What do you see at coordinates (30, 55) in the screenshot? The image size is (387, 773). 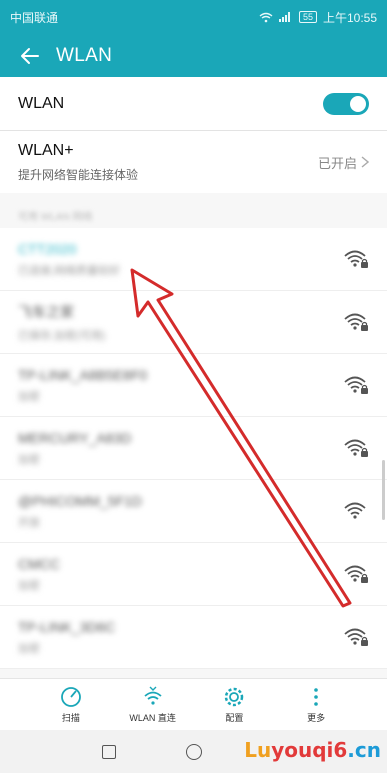 I see `back-arrow-icon` at bounding box center [30, 55].